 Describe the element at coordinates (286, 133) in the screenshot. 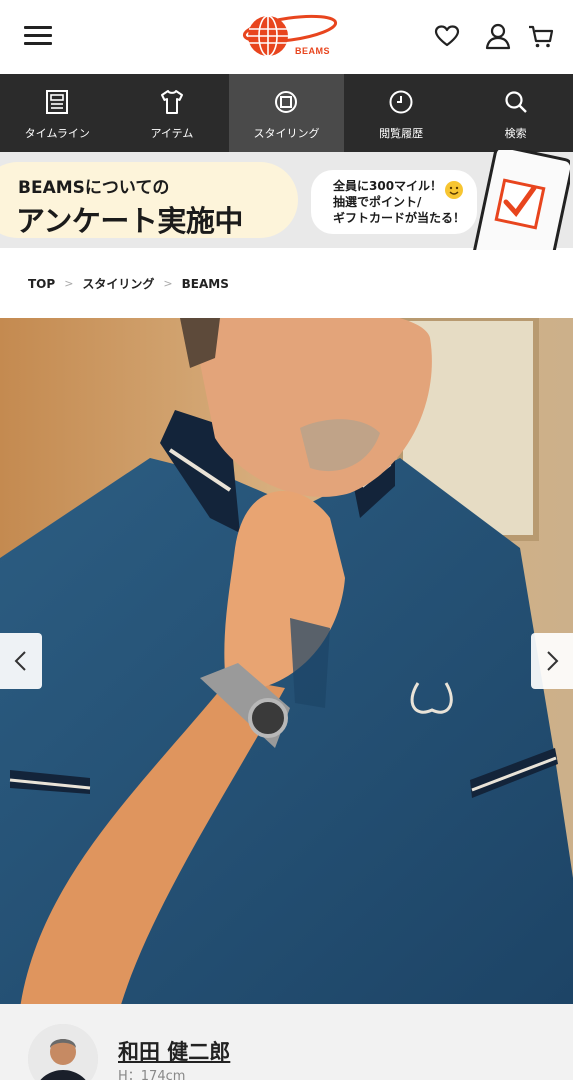

I see `nav-label-styling: スタイリング` at that location.